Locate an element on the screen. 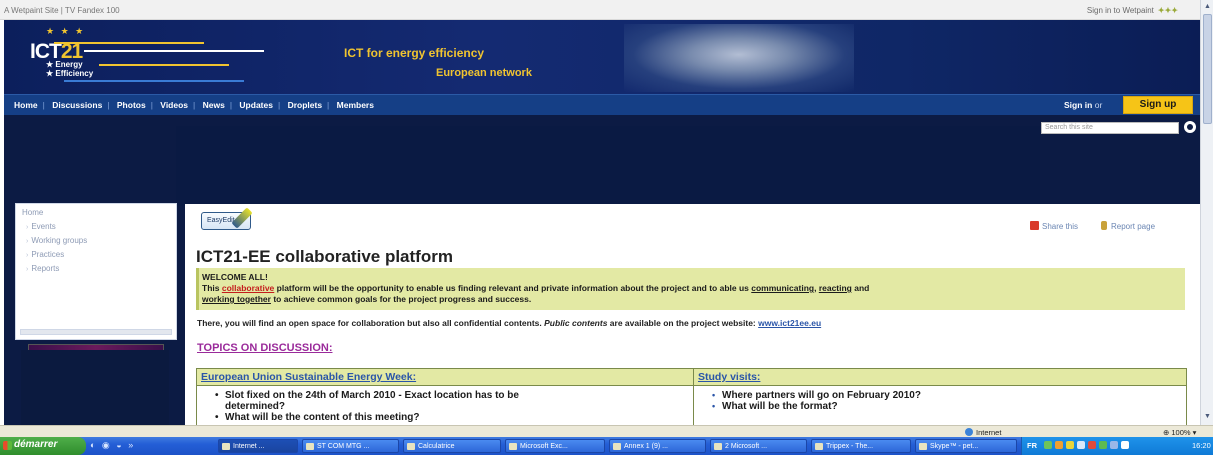 The image size is (1213, 455). project-website-link: www.ict21ee.eu is located at coordinates (789, 323).